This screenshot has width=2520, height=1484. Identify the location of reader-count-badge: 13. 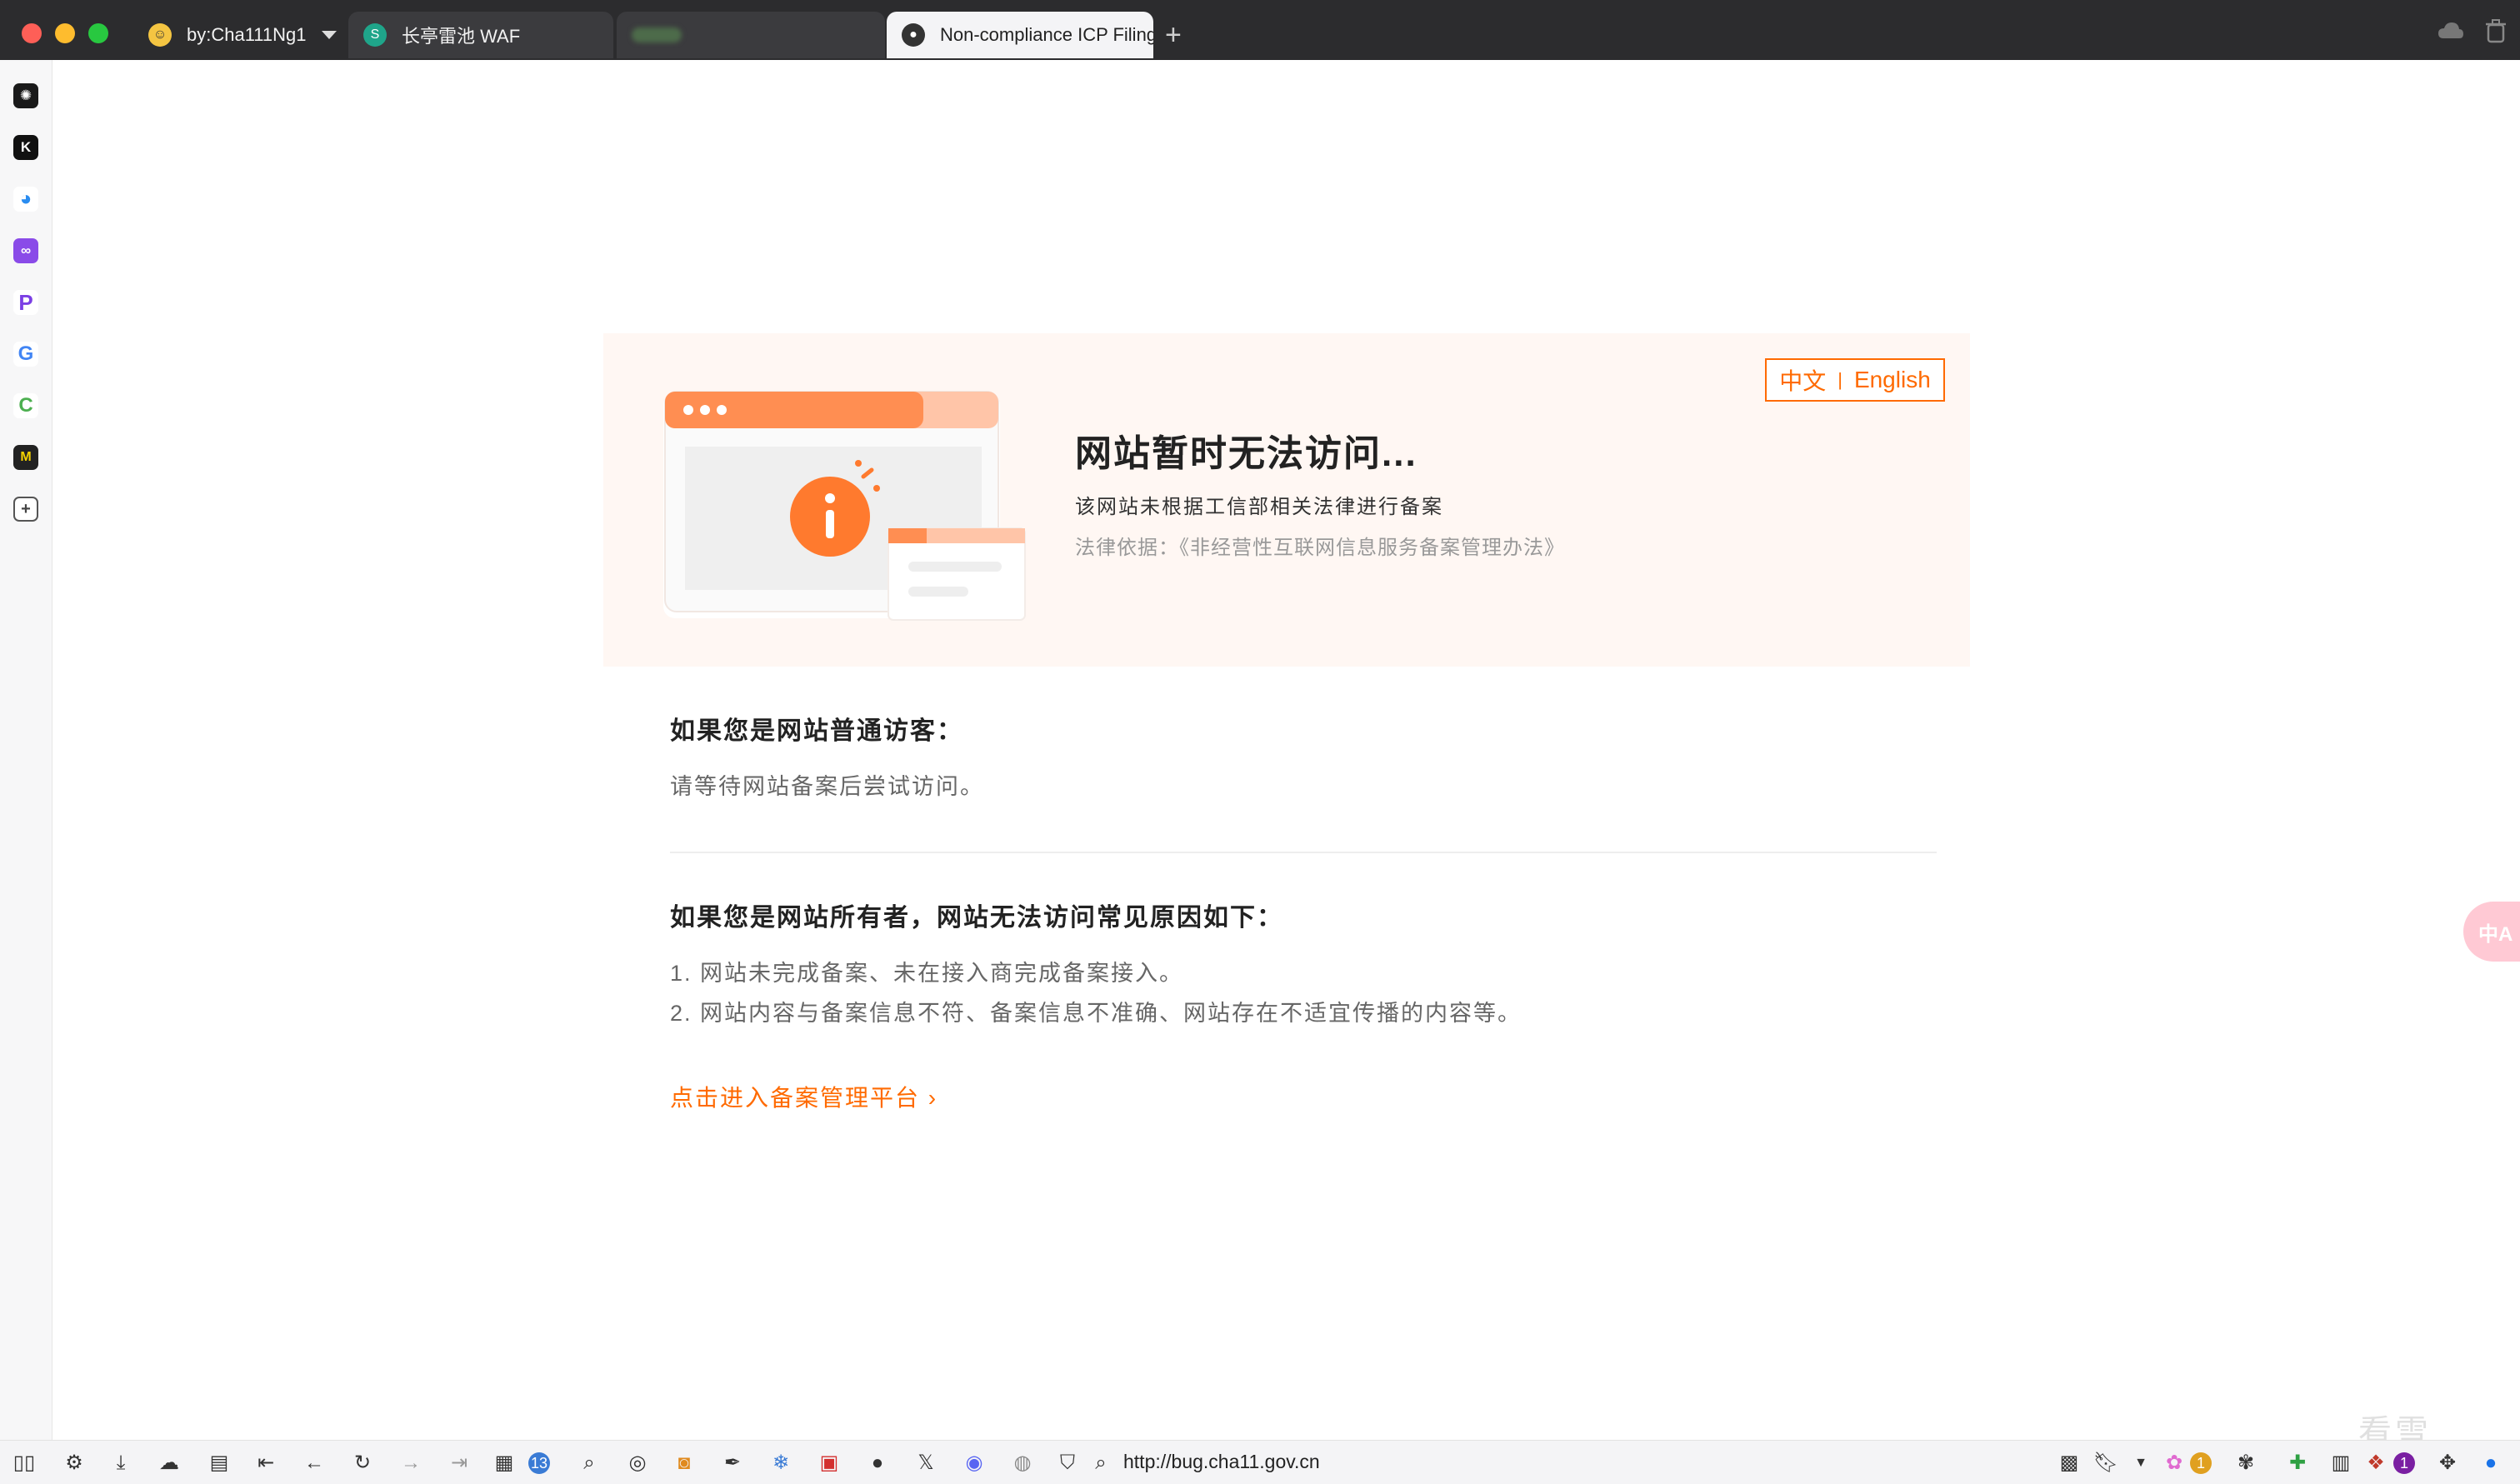
(539, 1463).